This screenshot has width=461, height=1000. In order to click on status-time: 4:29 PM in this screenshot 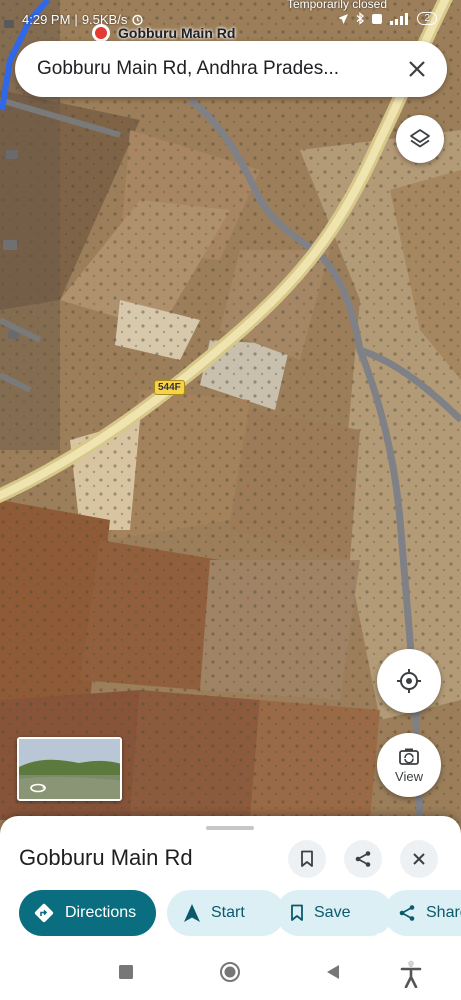, I will do `click(46, 19)`.